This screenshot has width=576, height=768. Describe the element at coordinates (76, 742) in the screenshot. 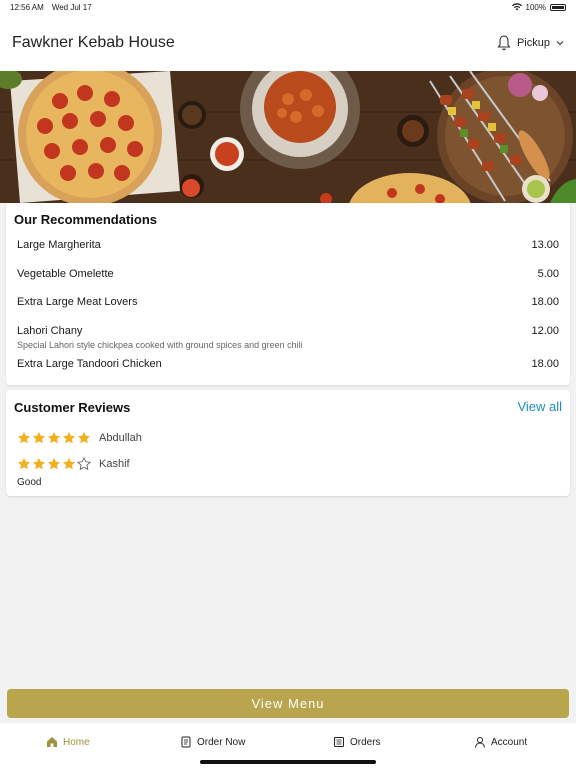

I see `tab-label: Home` at that location.